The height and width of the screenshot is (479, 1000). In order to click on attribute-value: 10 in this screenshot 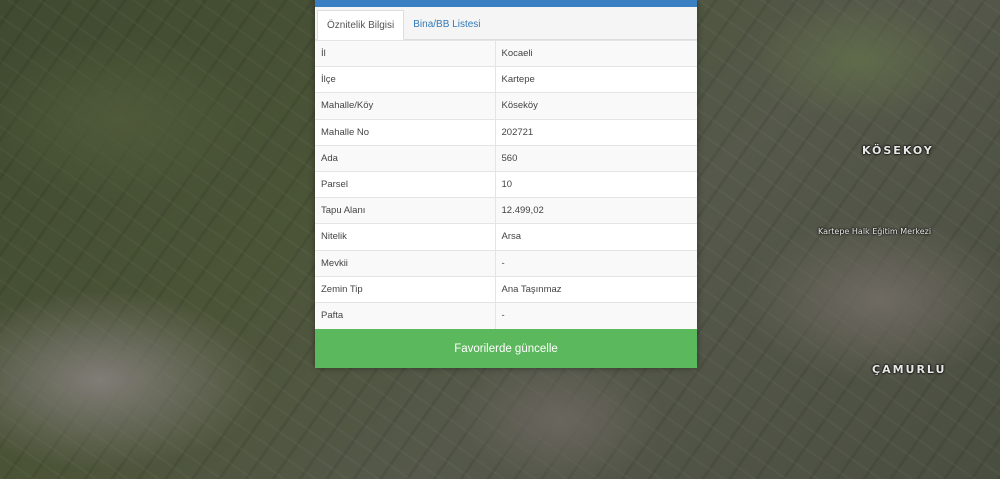, I will do `click(596, 184)`.